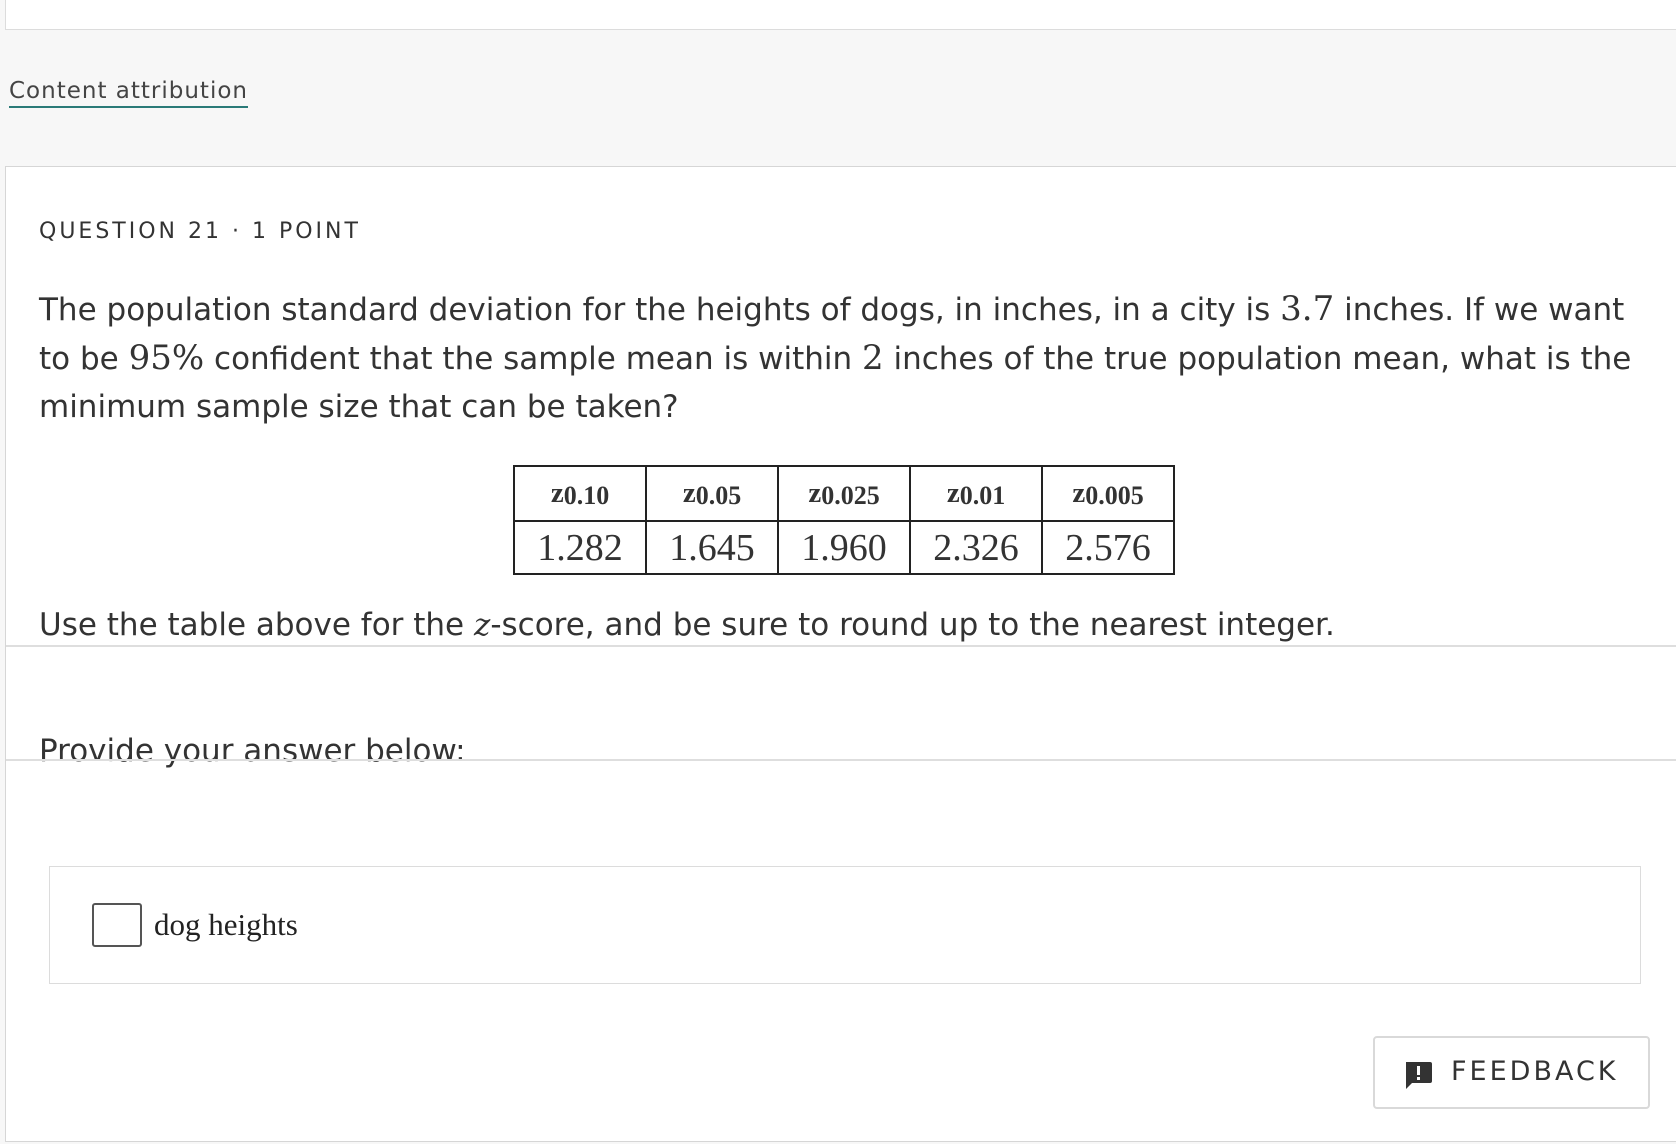 The image size is (1676, 1144). What do you see at coordinates (976, 547) in the screenshot?
I see `z-table-value-cell: 2.326` at bounding box center [976, 547].